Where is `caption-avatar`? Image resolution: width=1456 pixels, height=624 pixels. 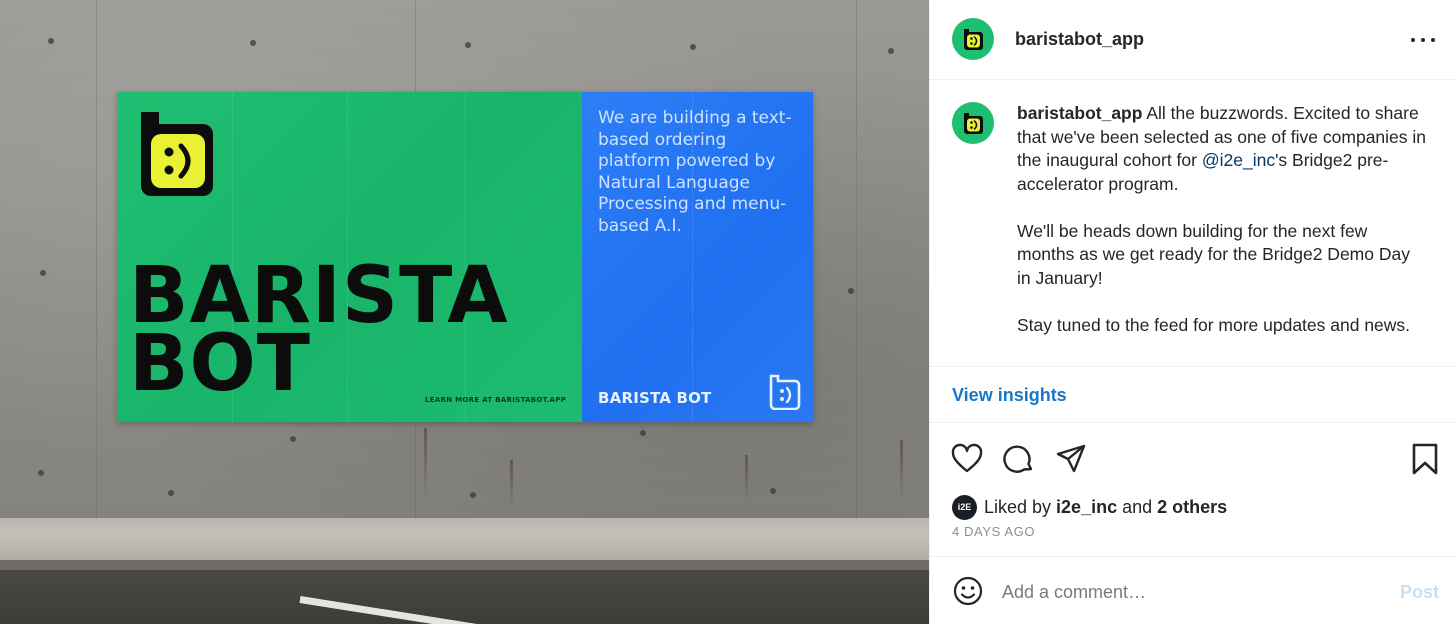 caption-avatar is located at coordinates (973, 123).